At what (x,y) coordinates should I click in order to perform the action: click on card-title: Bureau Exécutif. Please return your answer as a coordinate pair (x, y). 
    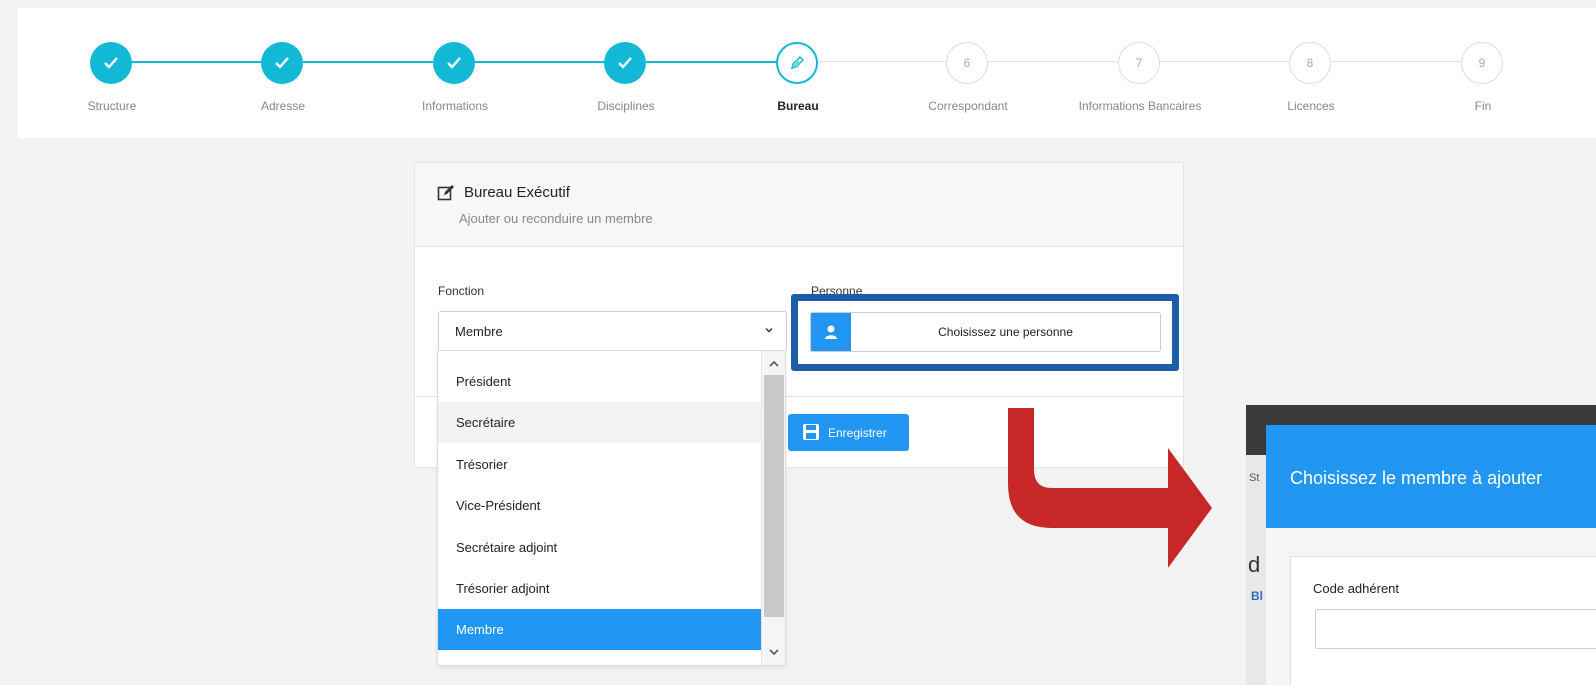
    Looking at the image, I should click on (517, 192).